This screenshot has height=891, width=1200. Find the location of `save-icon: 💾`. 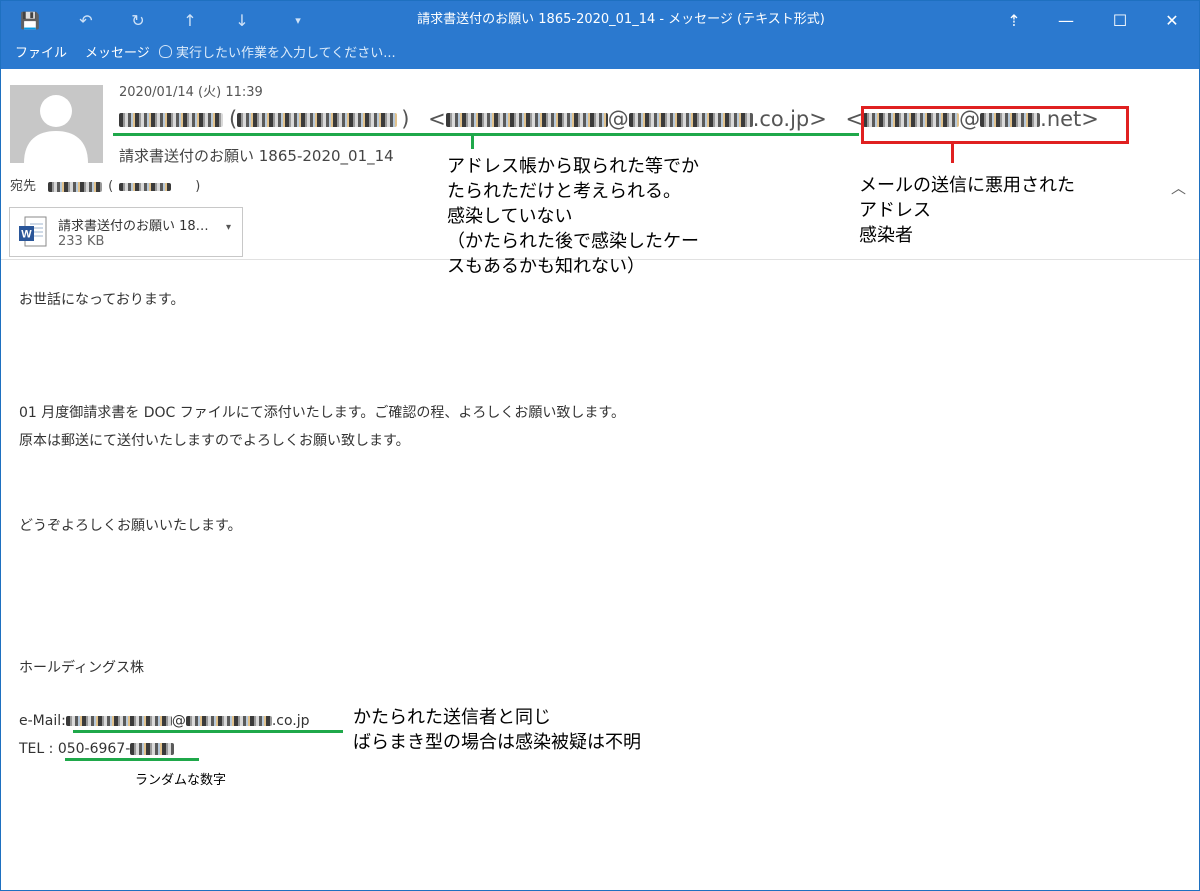

save-icon: 💾 is located at coordinates (30, 20).